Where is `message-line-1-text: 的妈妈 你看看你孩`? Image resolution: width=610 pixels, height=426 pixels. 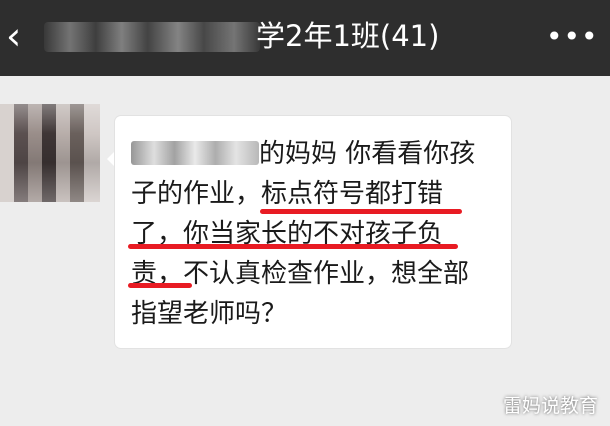 message-line-1-text: 的妈妈 你看看你孩 is located at coordinates (367, 154).